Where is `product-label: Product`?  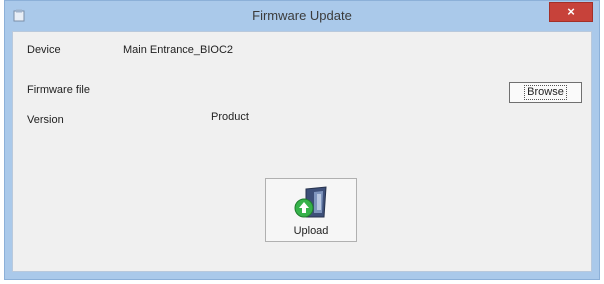 product-label: Product is located at coordinates (230, 117).